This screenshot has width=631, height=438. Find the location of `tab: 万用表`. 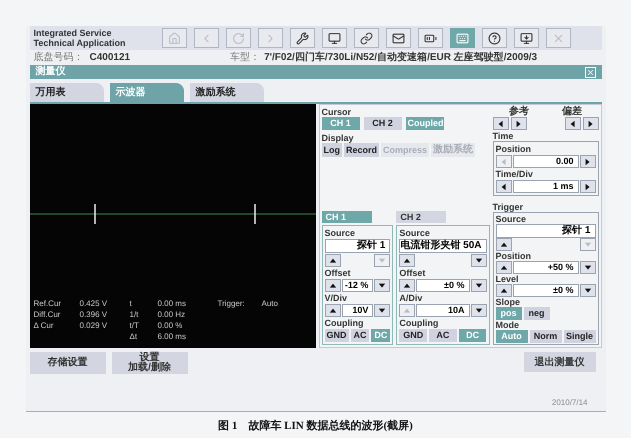

tab: 万用表 is located at coordinates (67, 92).